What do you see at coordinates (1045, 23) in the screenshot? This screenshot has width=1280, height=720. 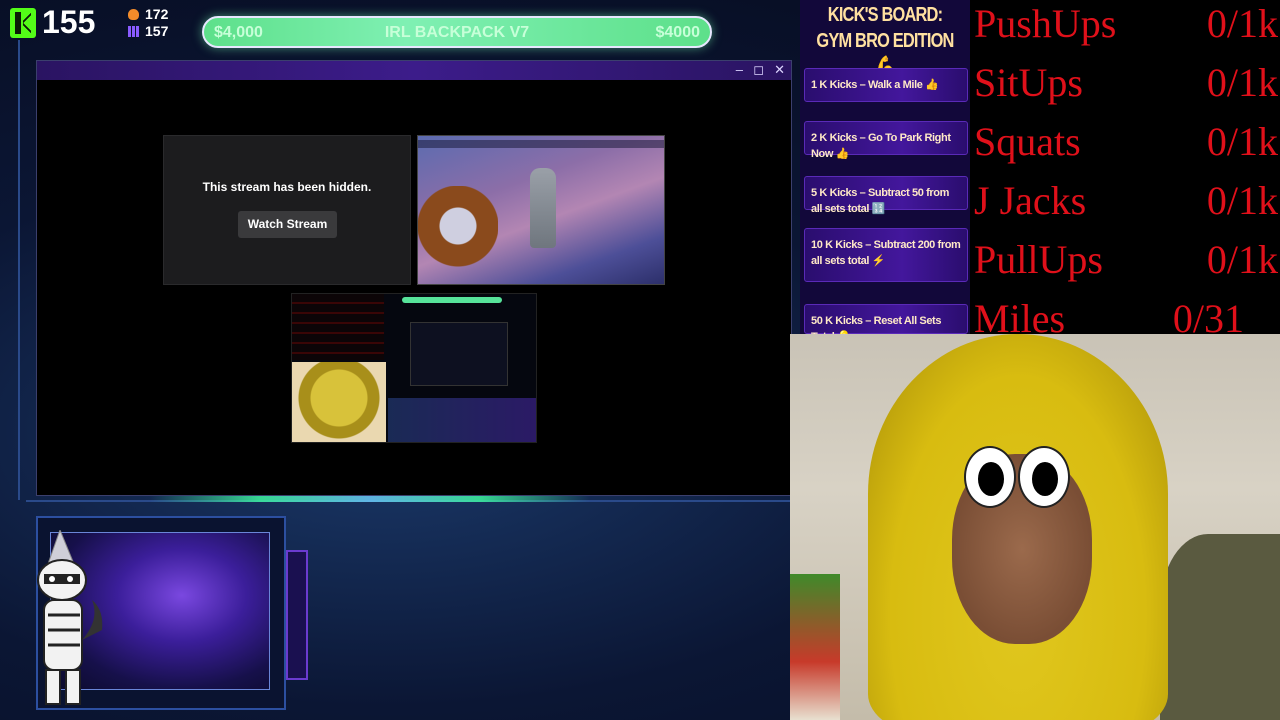 I see `exercise-name: PushUps` at bounding box center [1045, 23].